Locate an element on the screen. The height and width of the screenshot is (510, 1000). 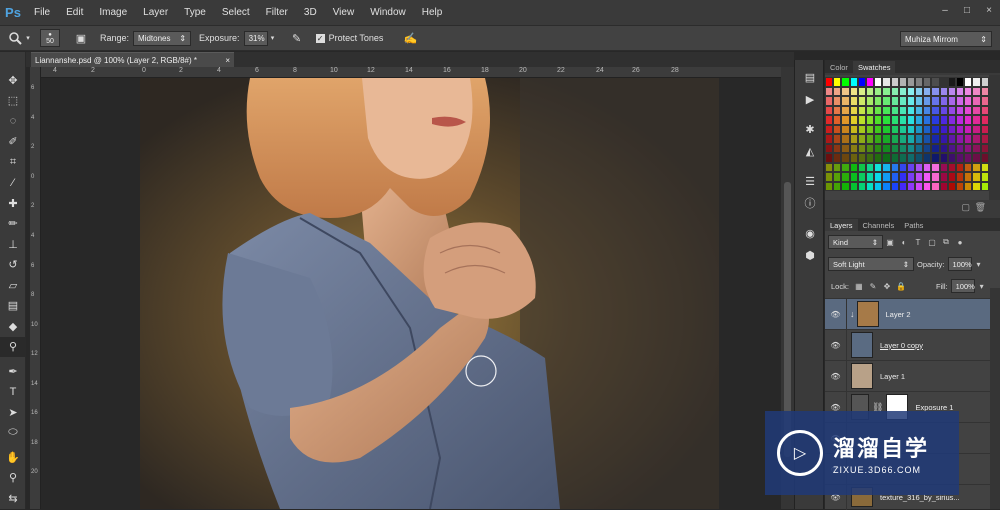
brush-size-picker: ● 50 is located at coordinates (50, 38).